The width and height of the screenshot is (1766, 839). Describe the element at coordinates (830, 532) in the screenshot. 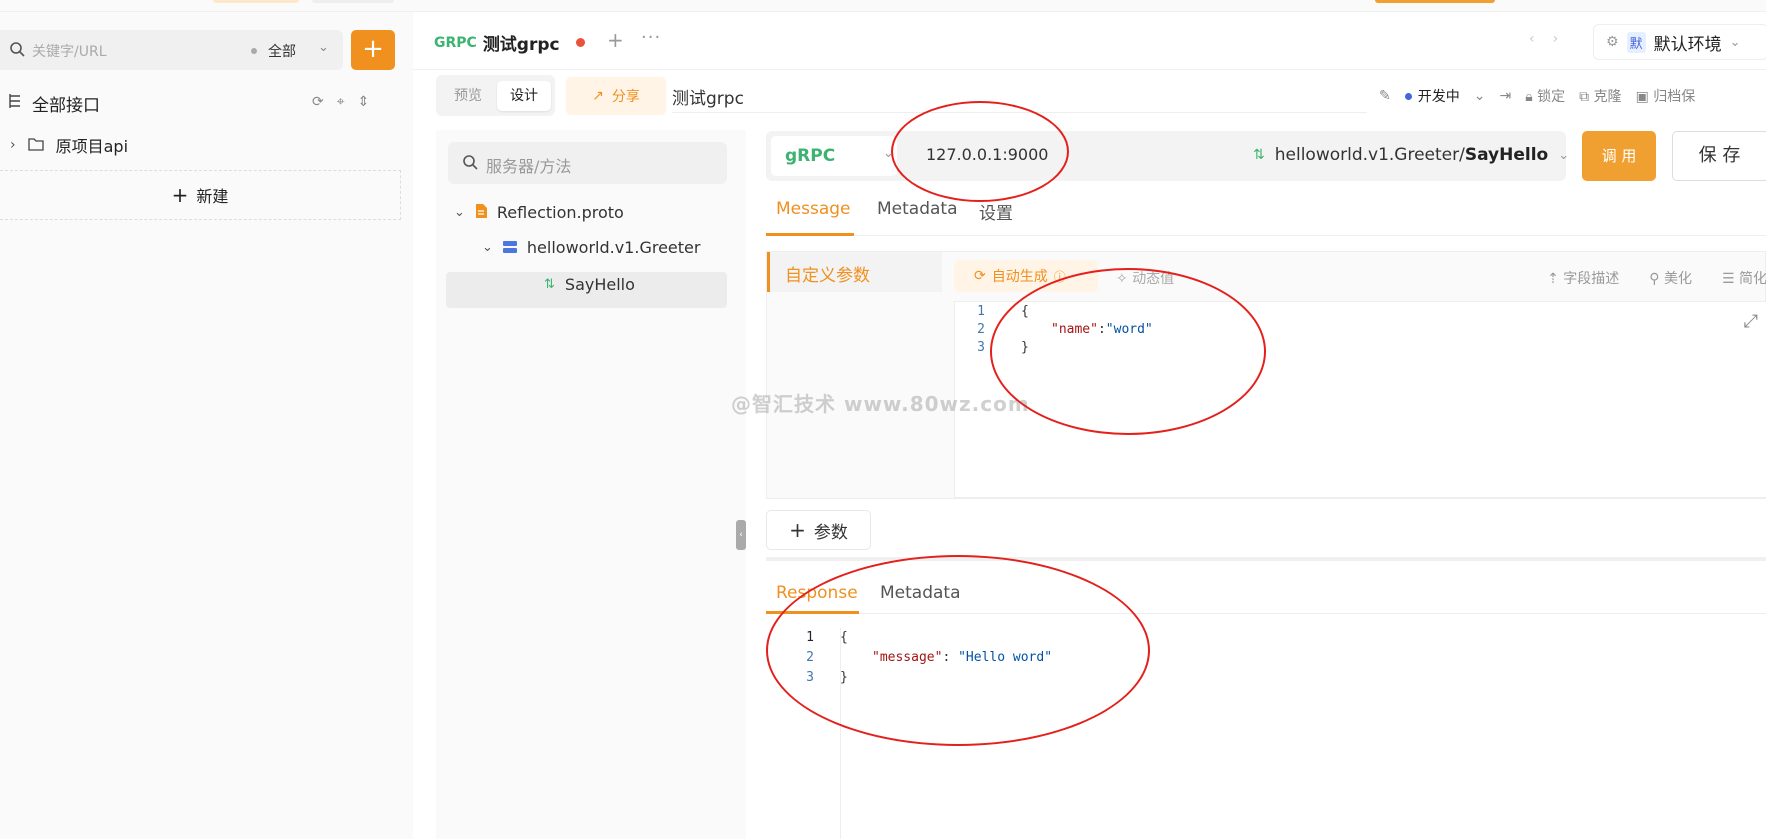

I see `add-param-label: 参数` at that location.